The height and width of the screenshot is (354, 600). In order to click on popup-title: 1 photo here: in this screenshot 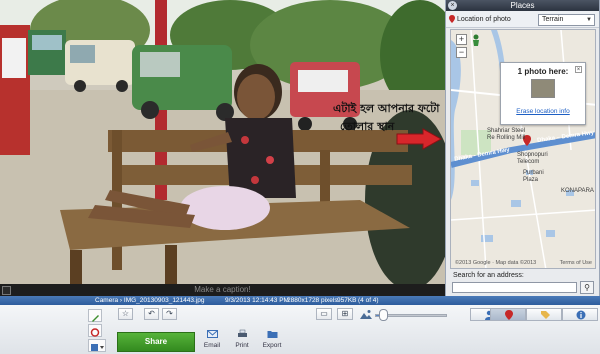, I will do `click(543, 71)`.